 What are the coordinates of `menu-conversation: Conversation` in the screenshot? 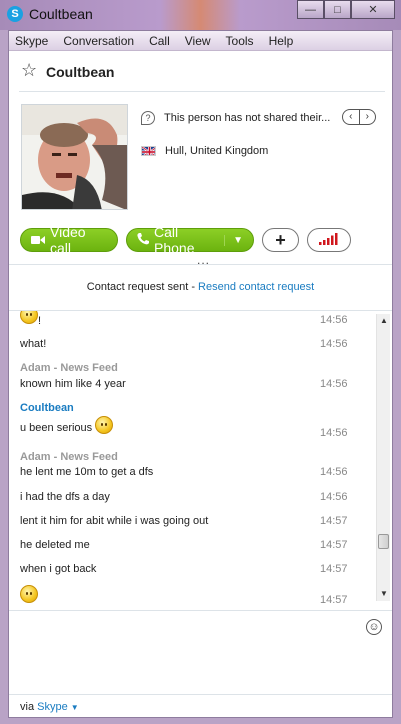 It's located at (98, 41).